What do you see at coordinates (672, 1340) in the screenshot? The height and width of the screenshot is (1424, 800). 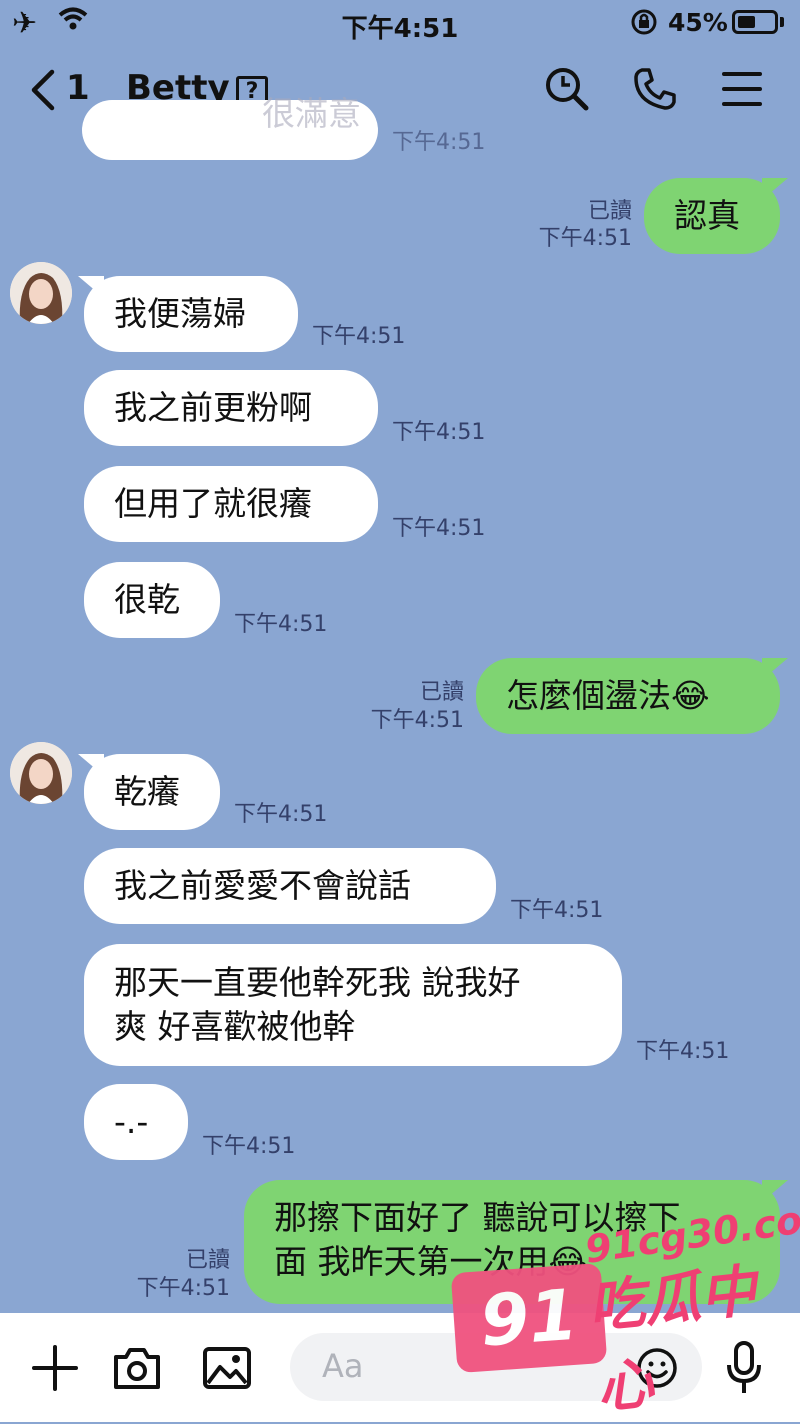 I see `watermark-text: 吃瓜中心` at bounding box center [672, 1340].